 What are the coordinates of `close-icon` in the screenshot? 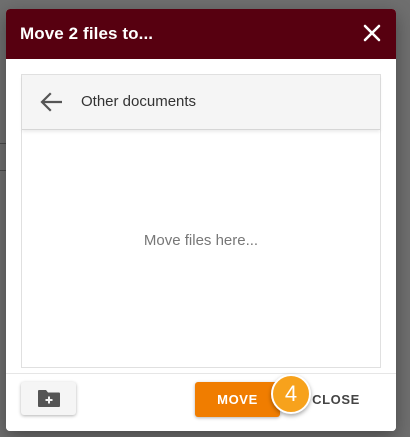 It's located at (372, 33).